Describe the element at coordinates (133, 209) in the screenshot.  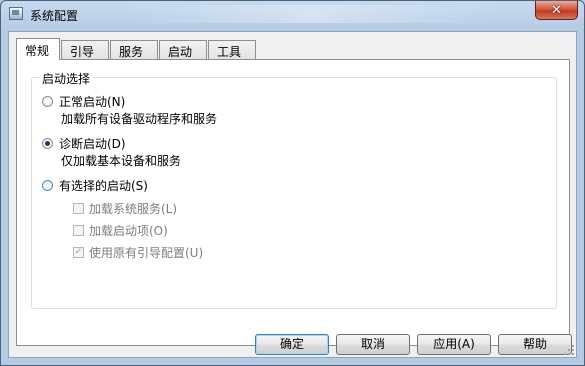
I see `load-system-services-label: 加载系统服务(L)` at that location.